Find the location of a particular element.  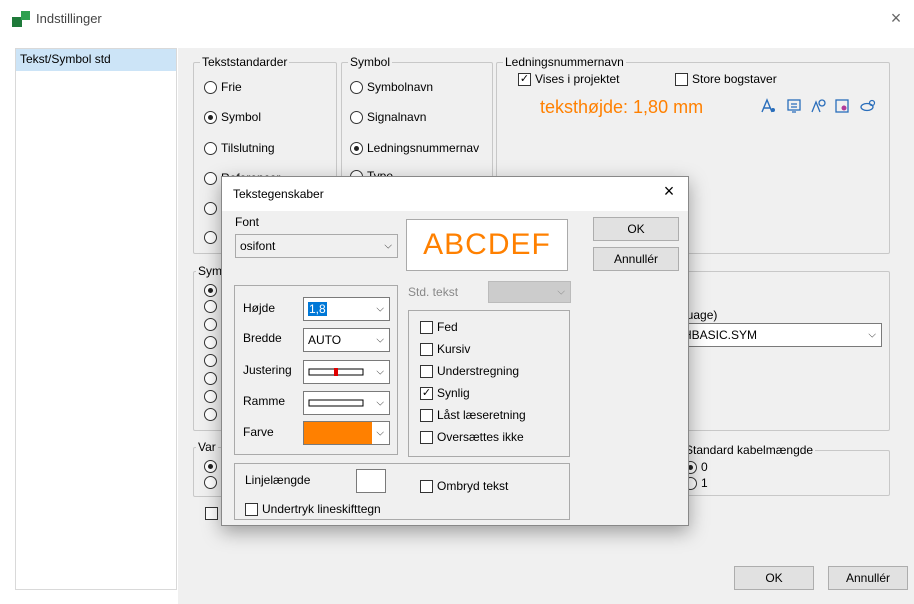

dialog-cancel-button: Annullér is located at coordinates (636, 259).